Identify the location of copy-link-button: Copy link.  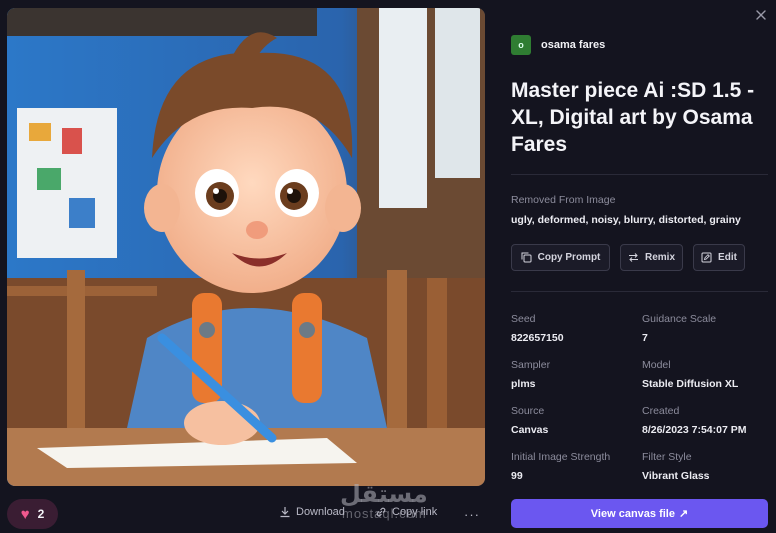
(406, 512).